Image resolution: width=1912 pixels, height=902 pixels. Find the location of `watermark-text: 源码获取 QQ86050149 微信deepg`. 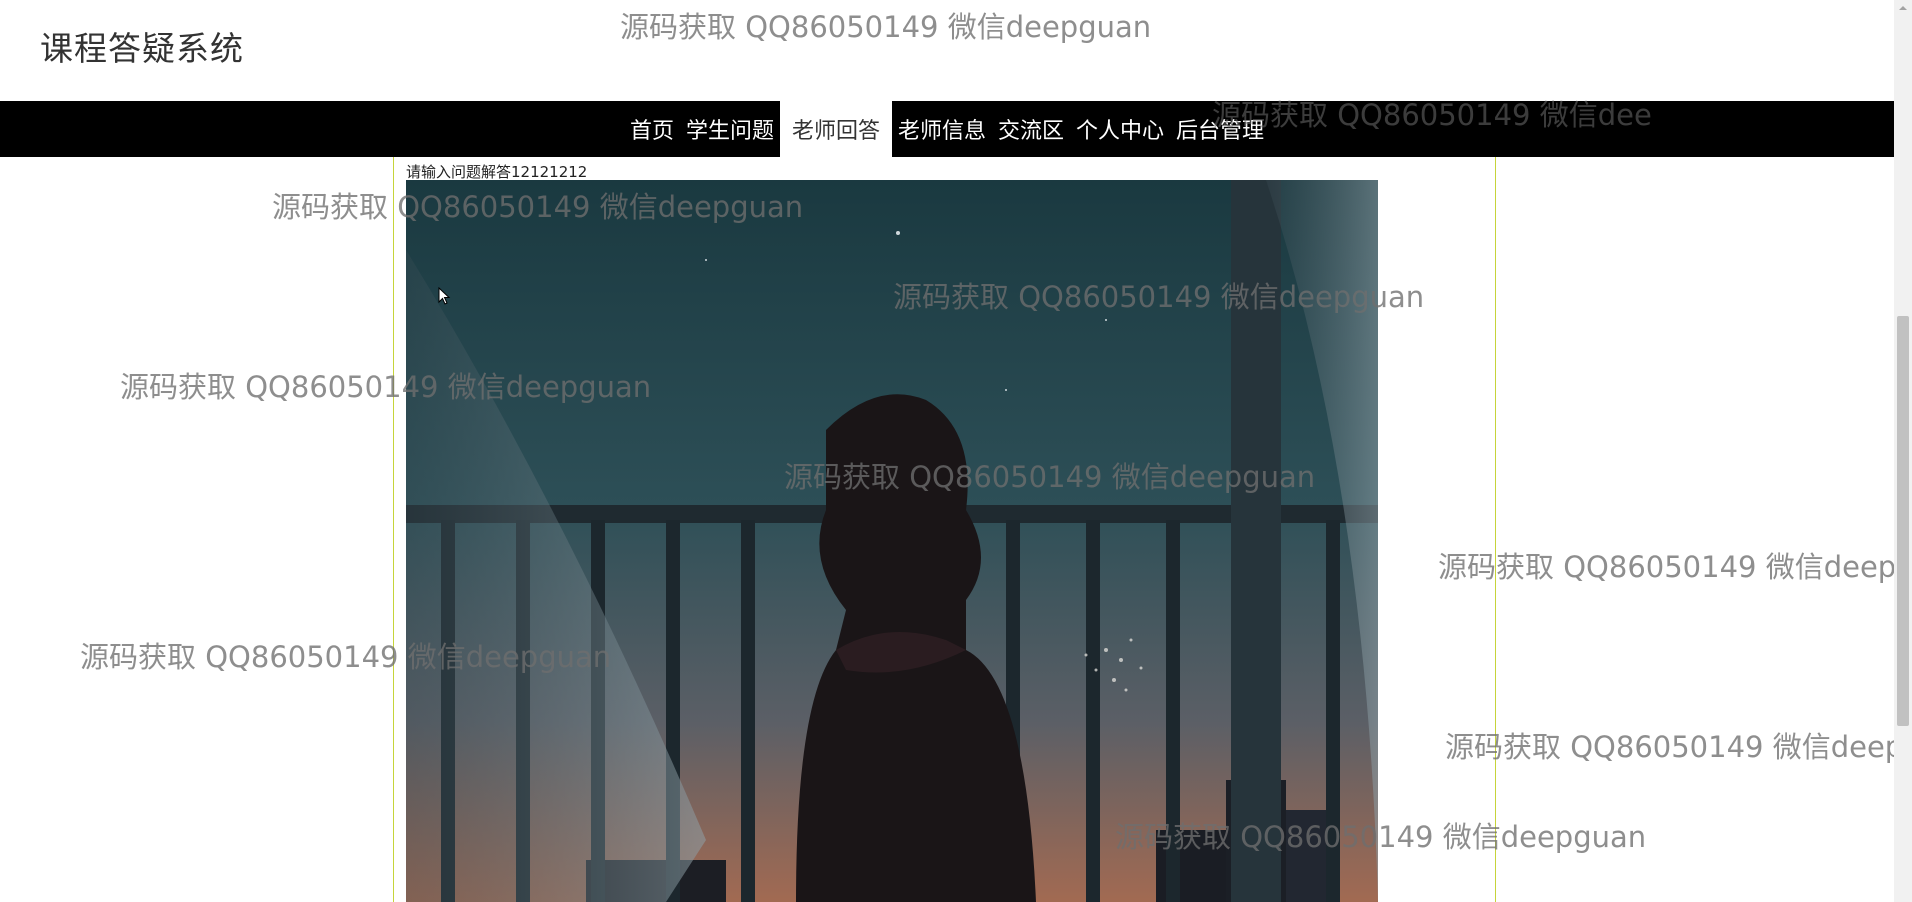

watermark-text: 源码获取 QQ86050149 微信deepg is located at coordinates (1675, 567).